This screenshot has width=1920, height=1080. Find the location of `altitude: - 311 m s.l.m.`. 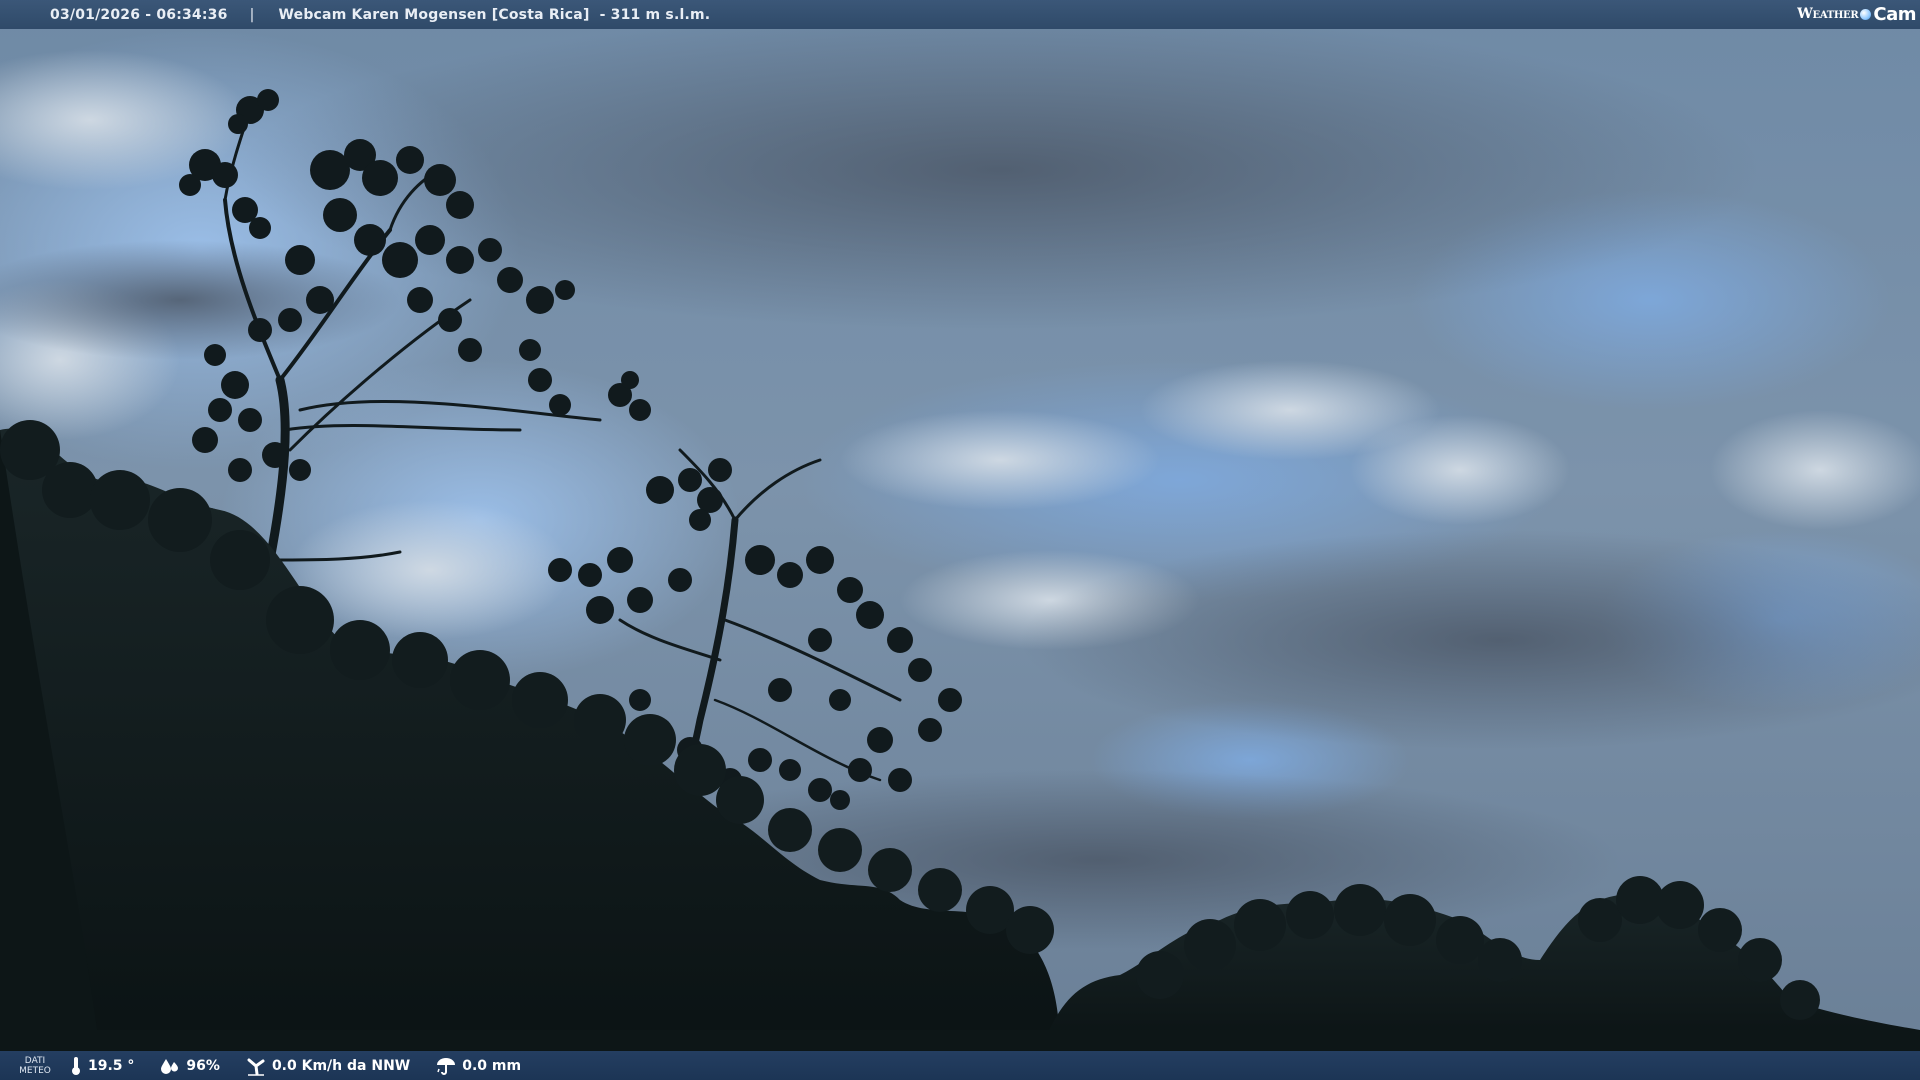

altitude: - 311 m s.l.m. is located at coordinates (655, 14).